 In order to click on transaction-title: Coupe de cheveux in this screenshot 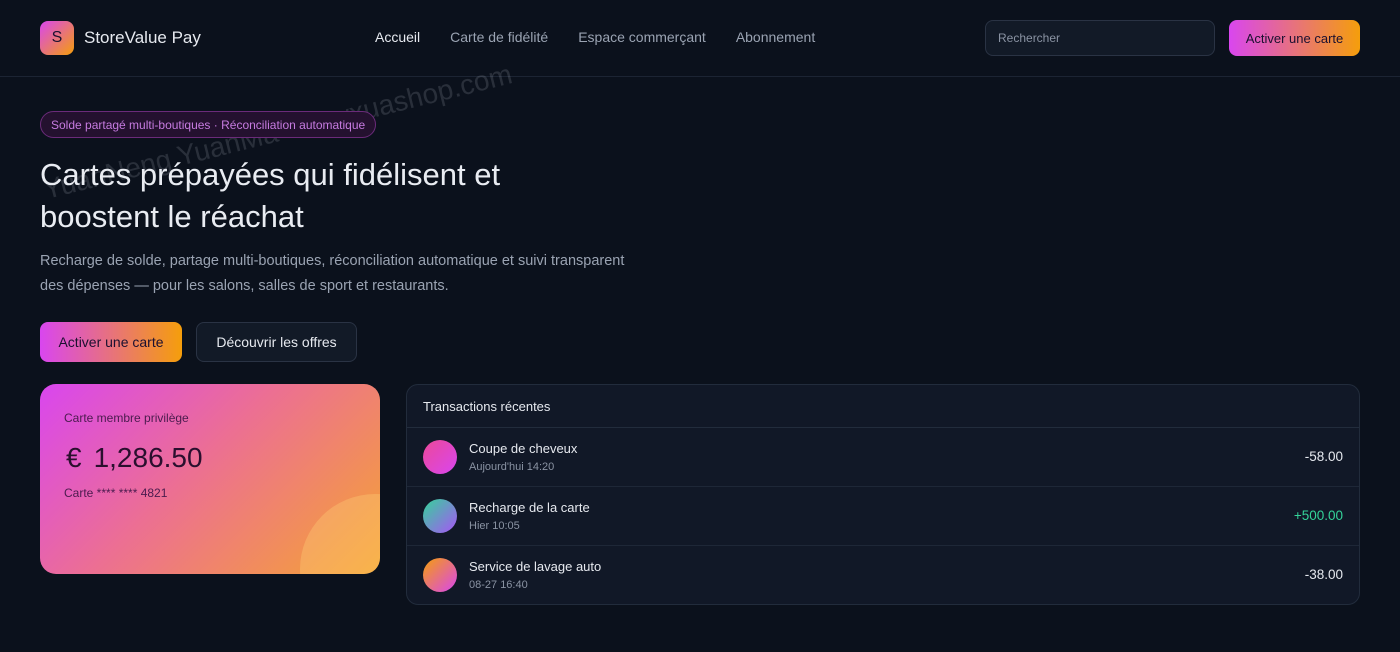, I will do `click(523, 448)`.